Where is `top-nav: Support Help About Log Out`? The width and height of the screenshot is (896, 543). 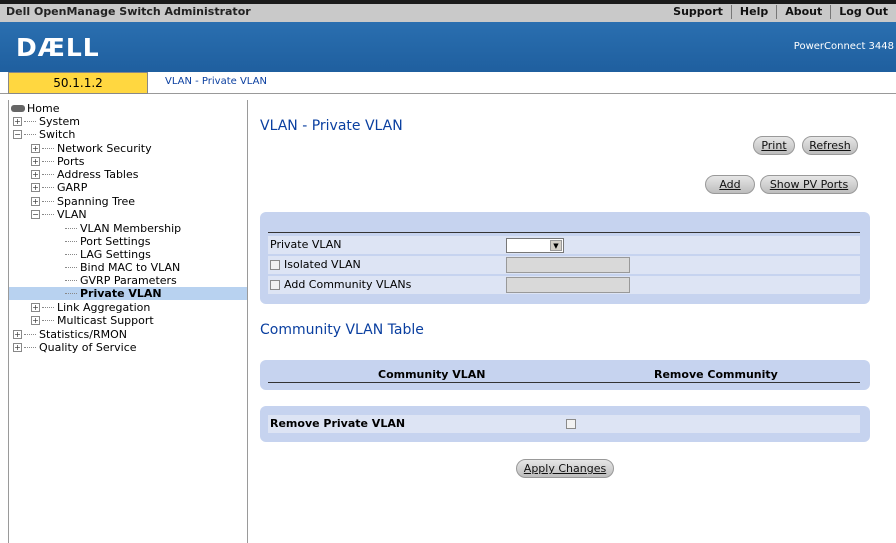 top-nav: Support Help About Log Out is located at coordinates (780, 12).